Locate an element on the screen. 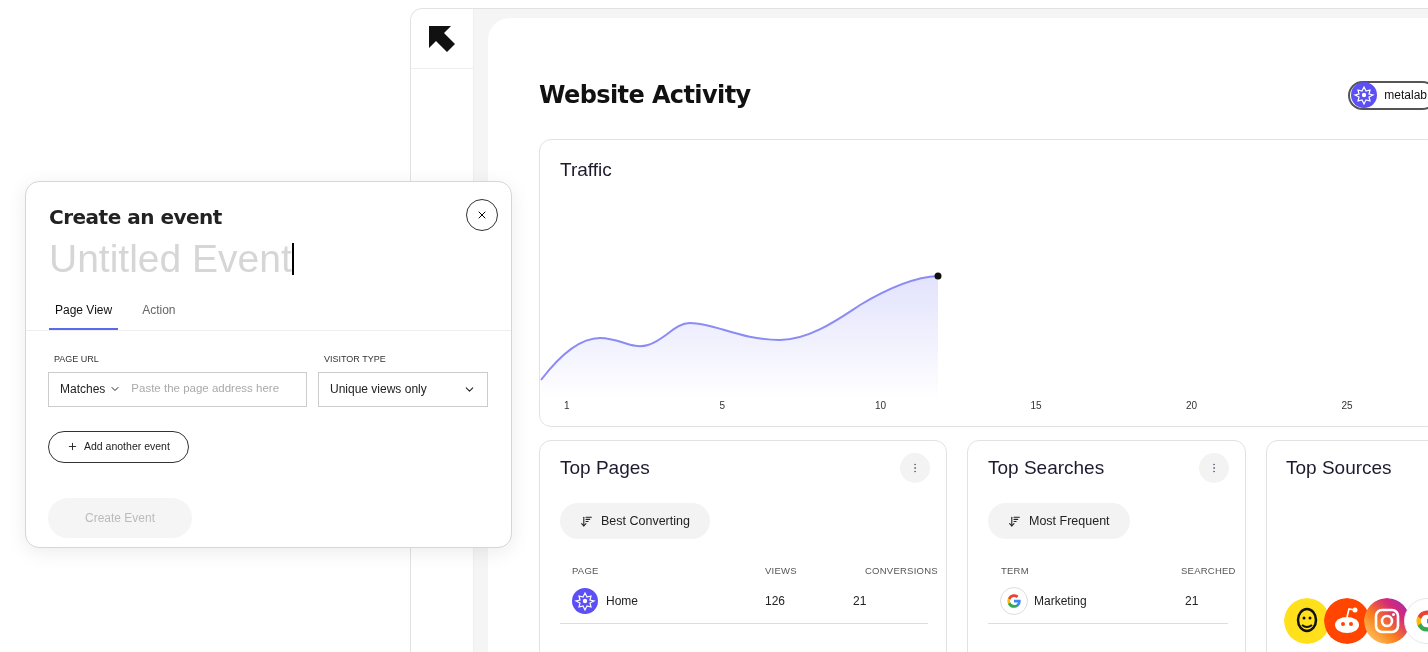  column-header: PAGE is located at coordinates (586, 571).